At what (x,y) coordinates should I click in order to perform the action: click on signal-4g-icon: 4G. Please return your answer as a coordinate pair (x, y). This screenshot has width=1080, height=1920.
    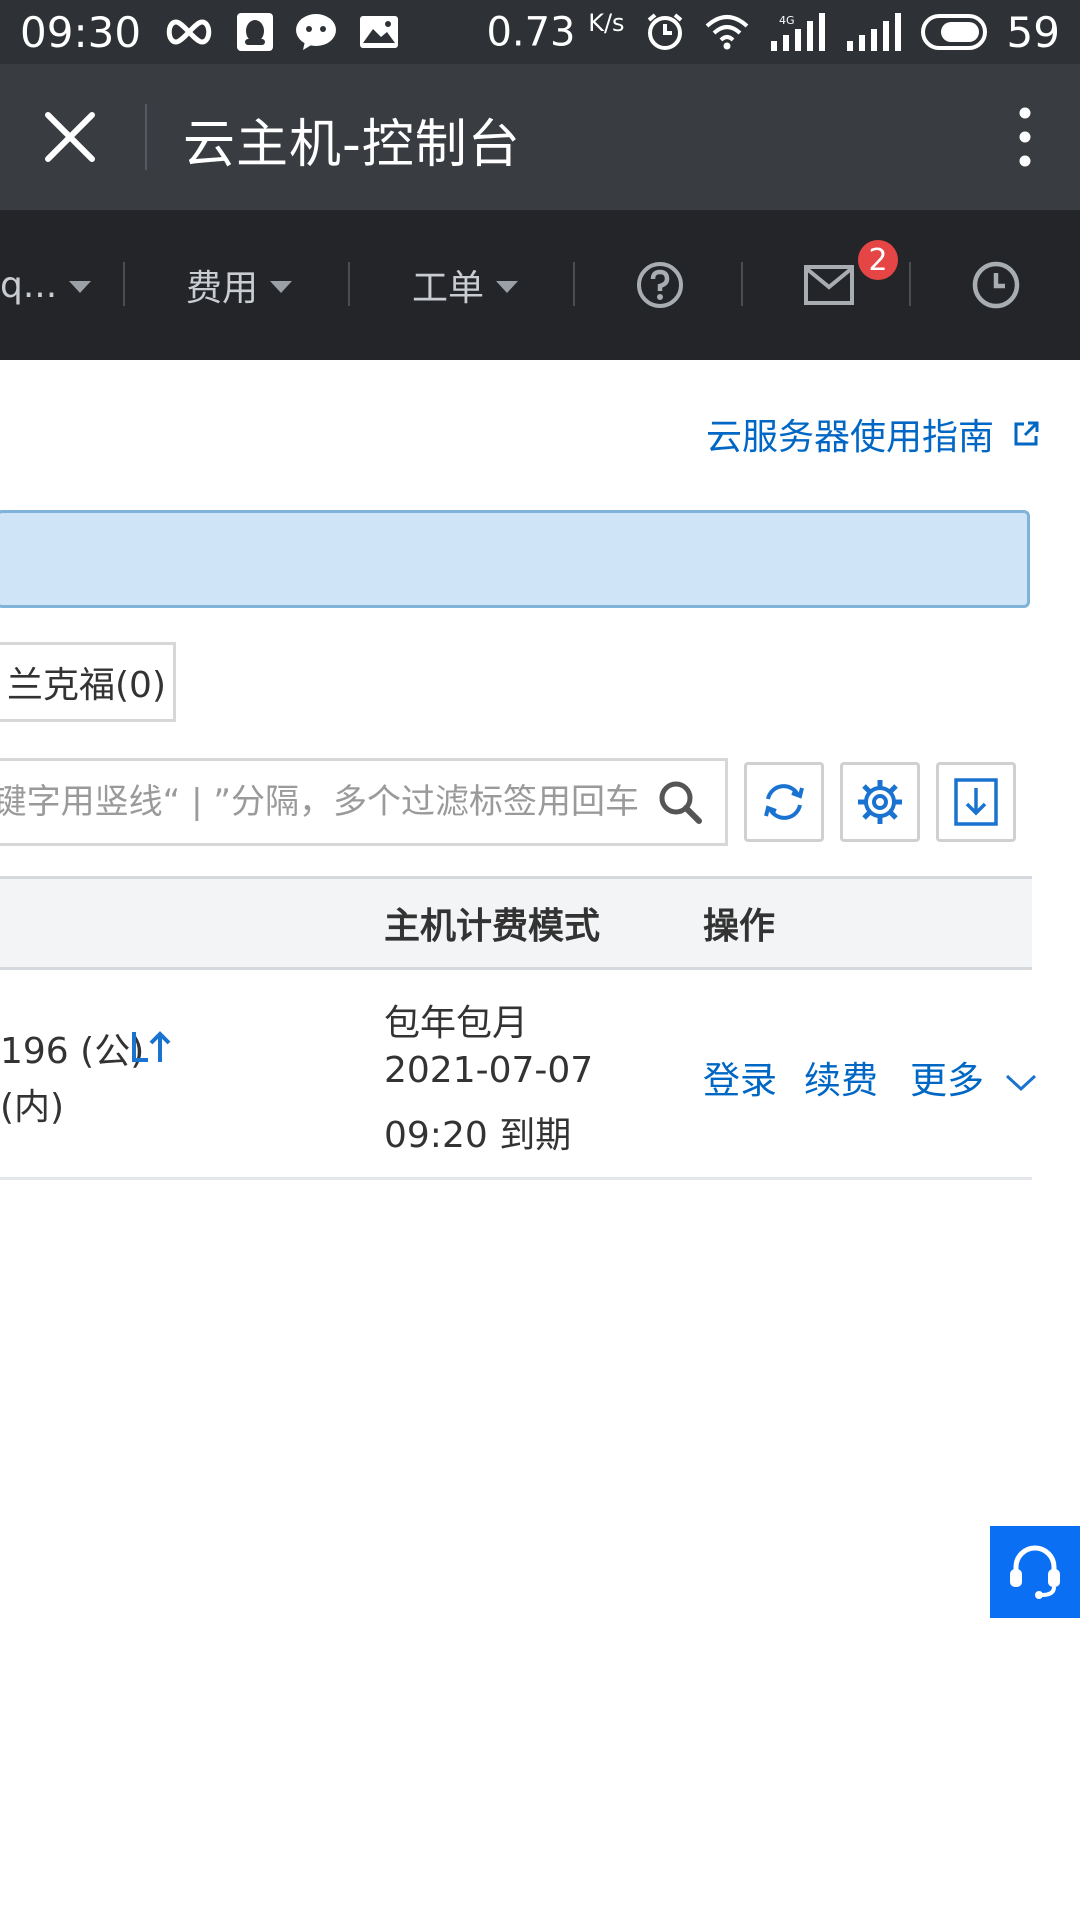
    Looking at the image, I should click on (797, 32).